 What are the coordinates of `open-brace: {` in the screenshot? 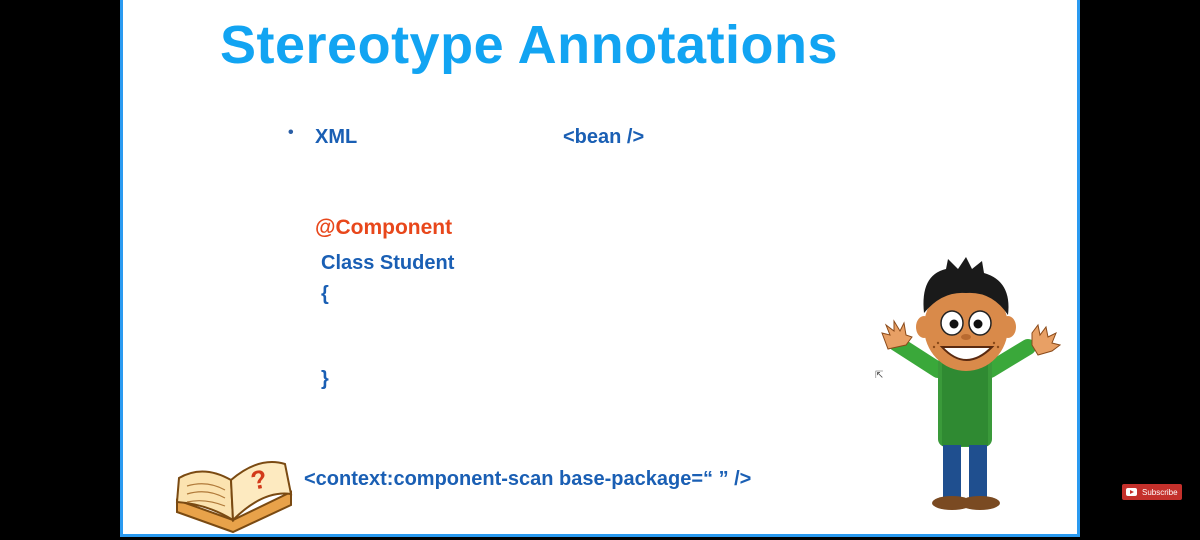 It's located at (325, 294).